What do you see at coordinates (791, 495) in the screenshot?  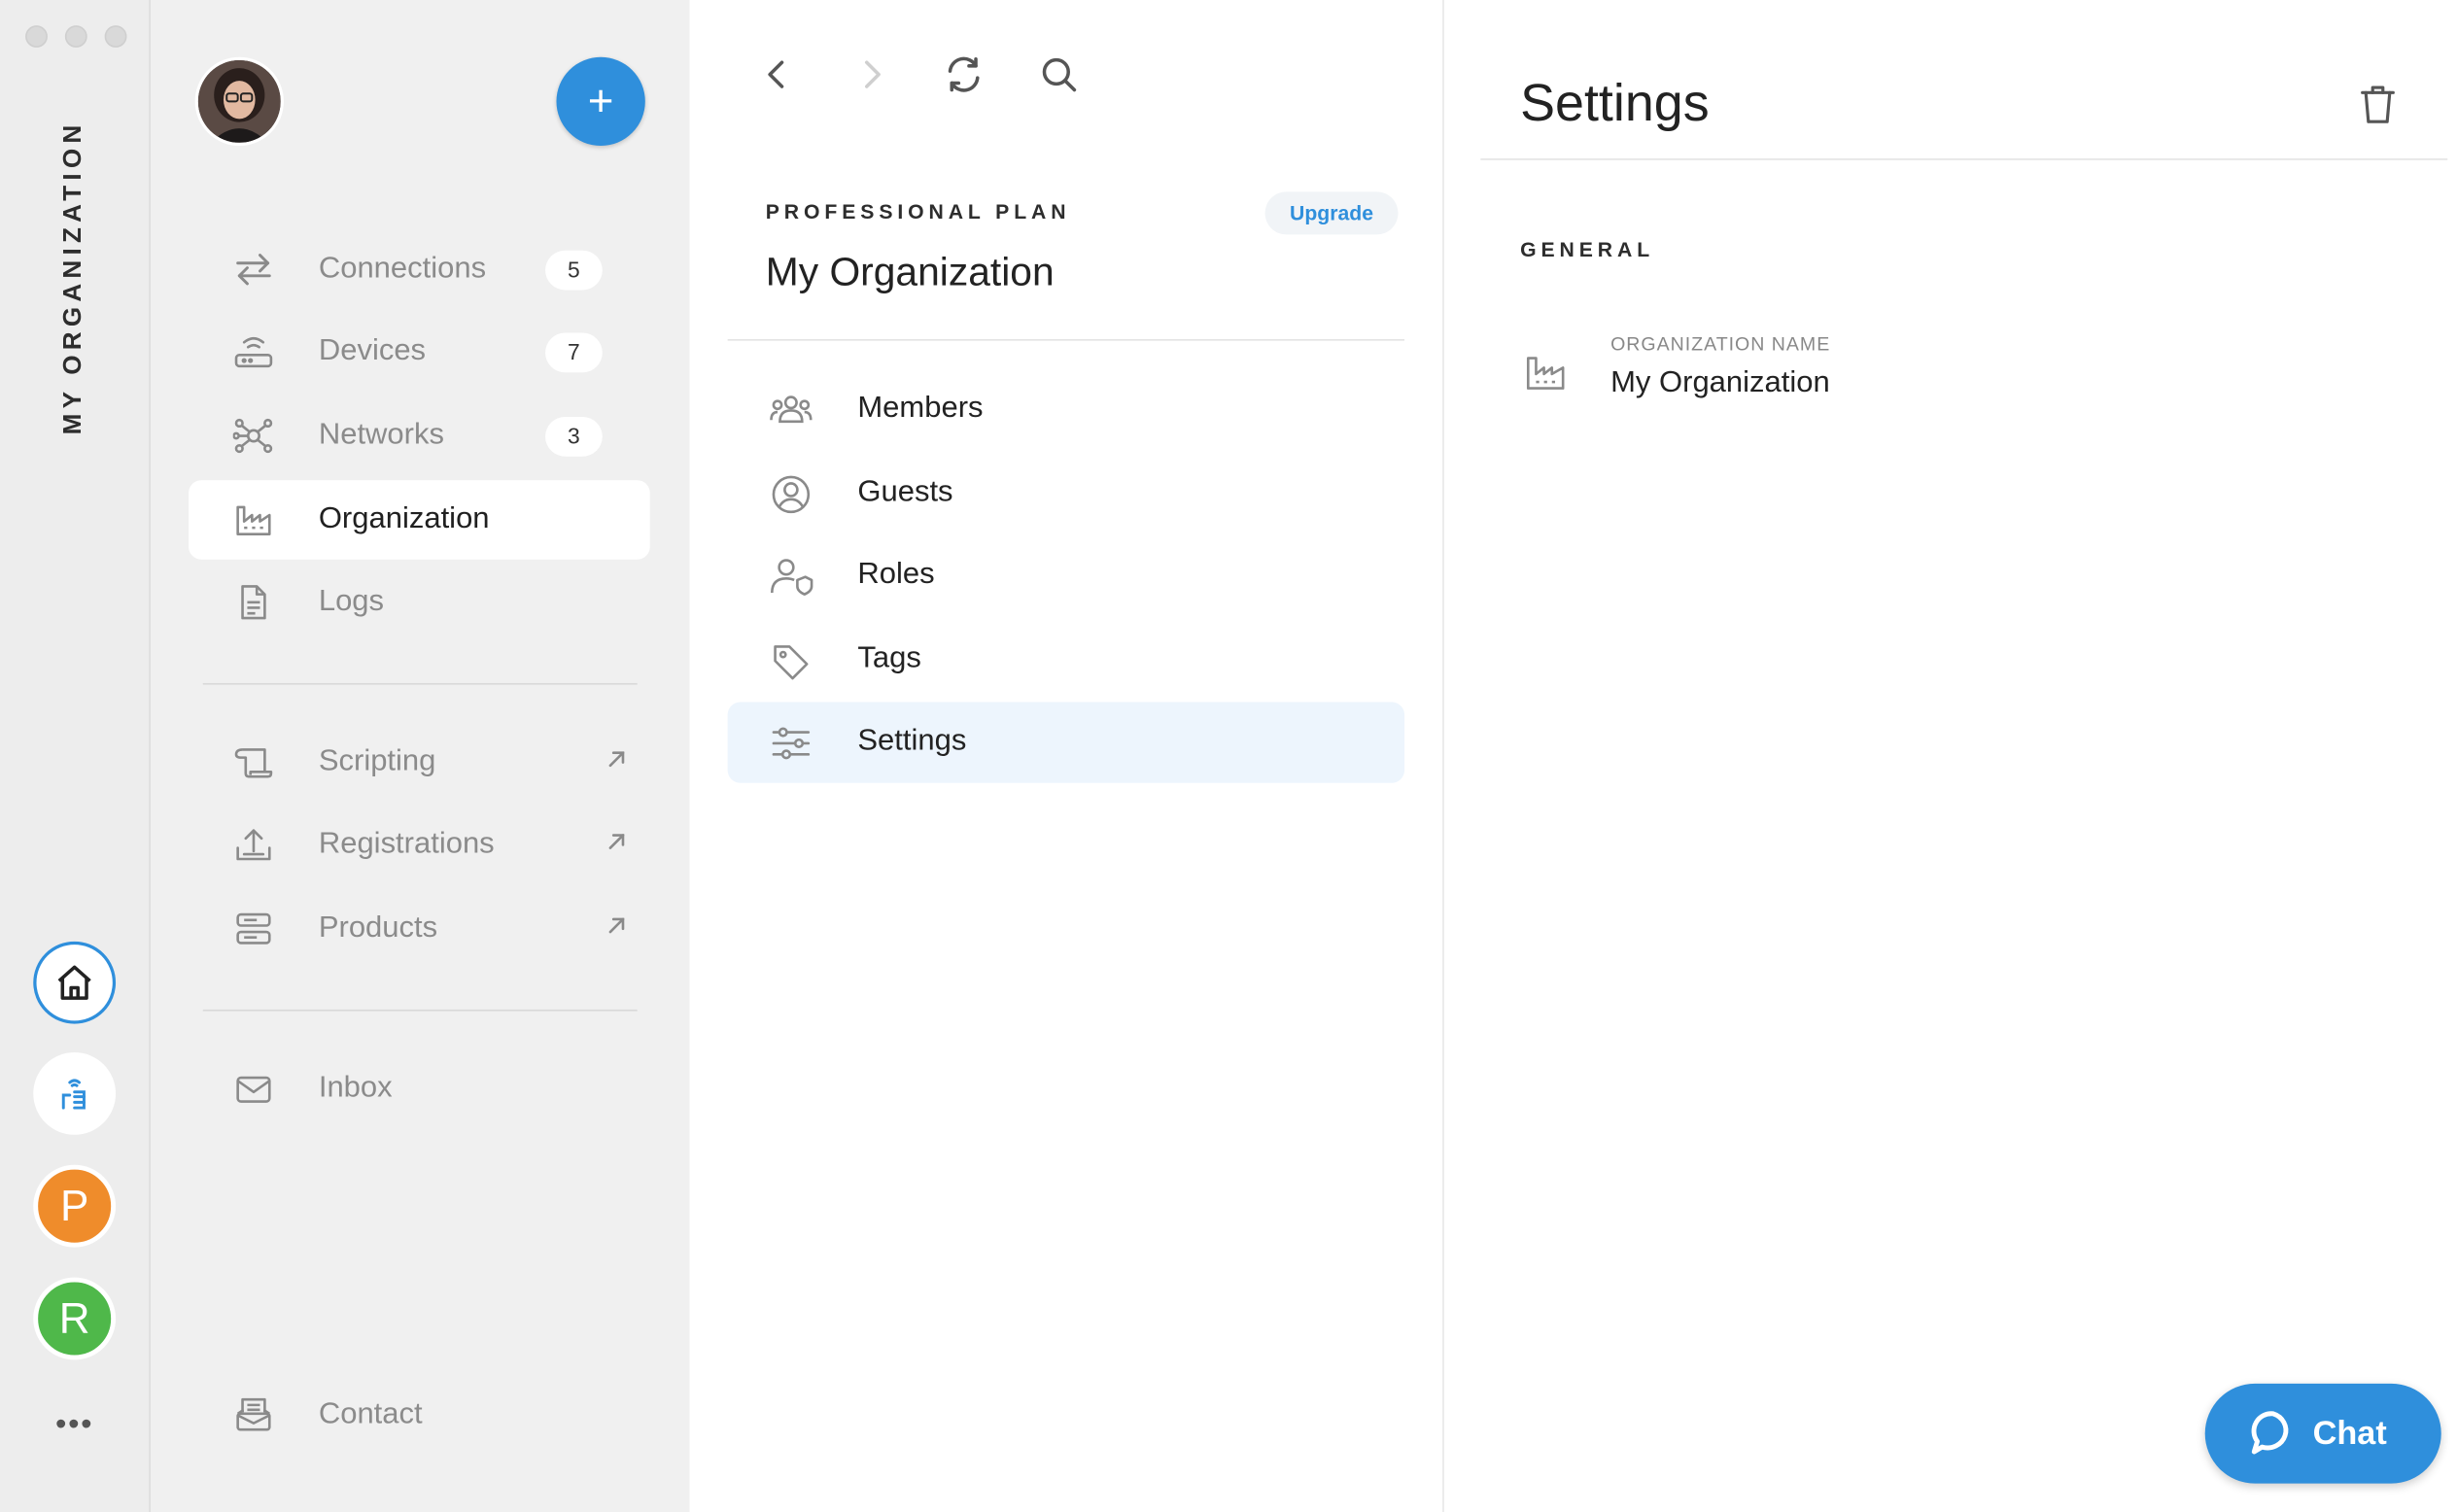 I see `user-circle-icon` at bounding box center [791, 495].